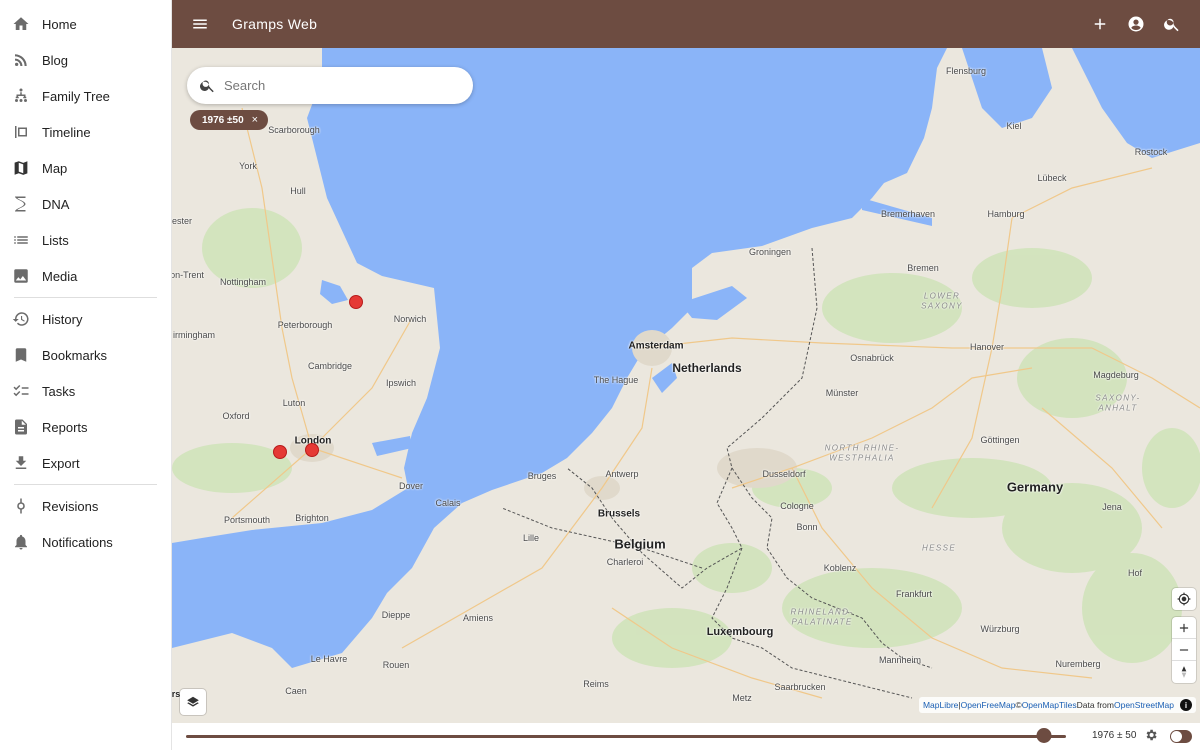  I want to click on country-label: Netherlands, so click(707, 368).